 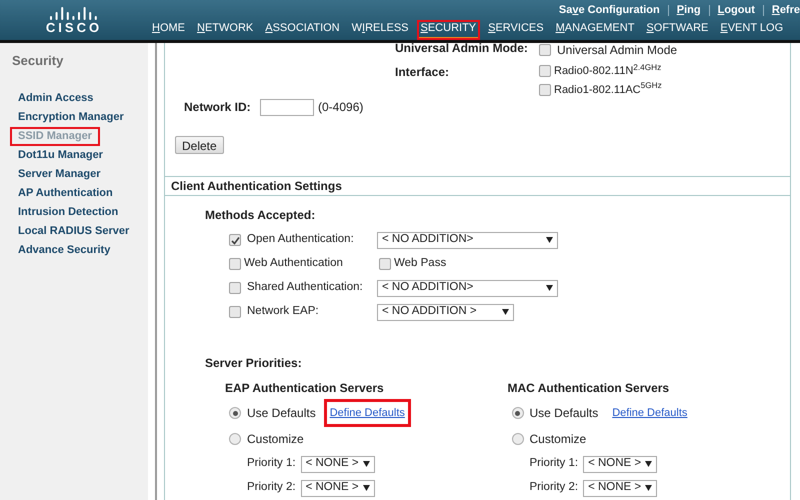 I want to click on nav-tab: EVENT LOG, so click(x=752, y=30).